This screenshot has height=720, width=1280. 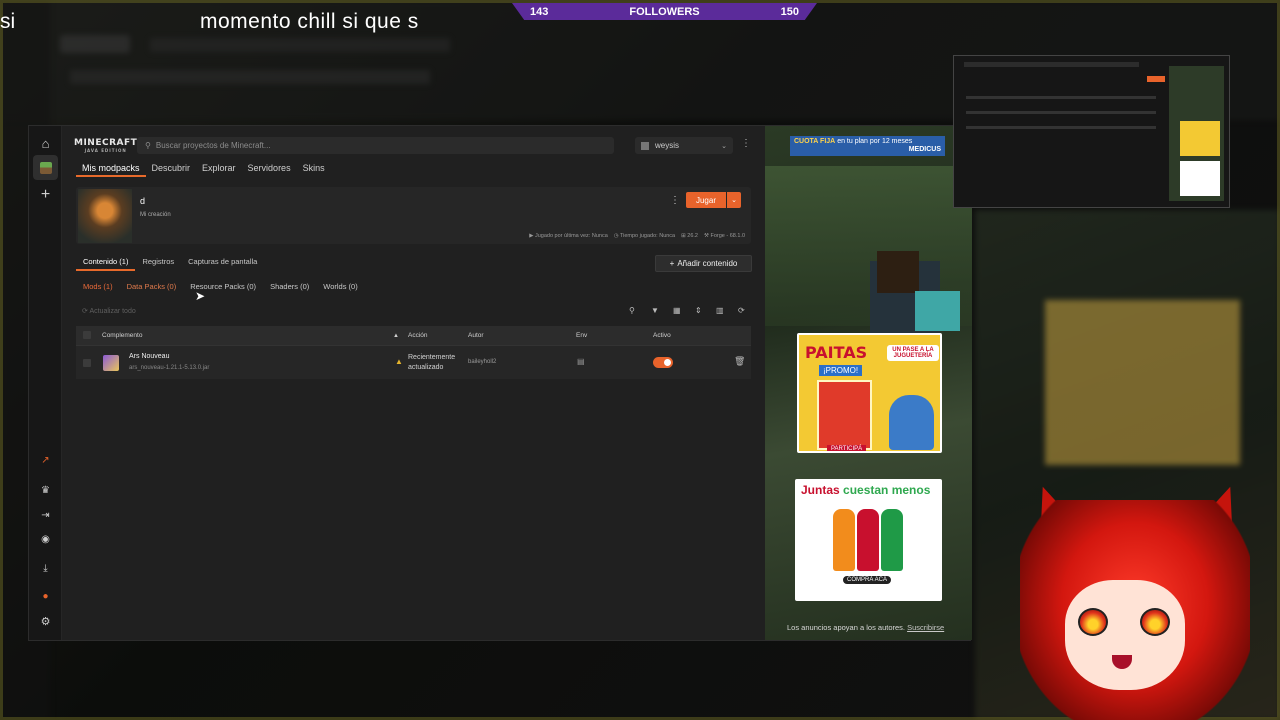 I want to click on minecraft-logo: MINECRAFT JAVA EDITION, so click(x=106, y=146).